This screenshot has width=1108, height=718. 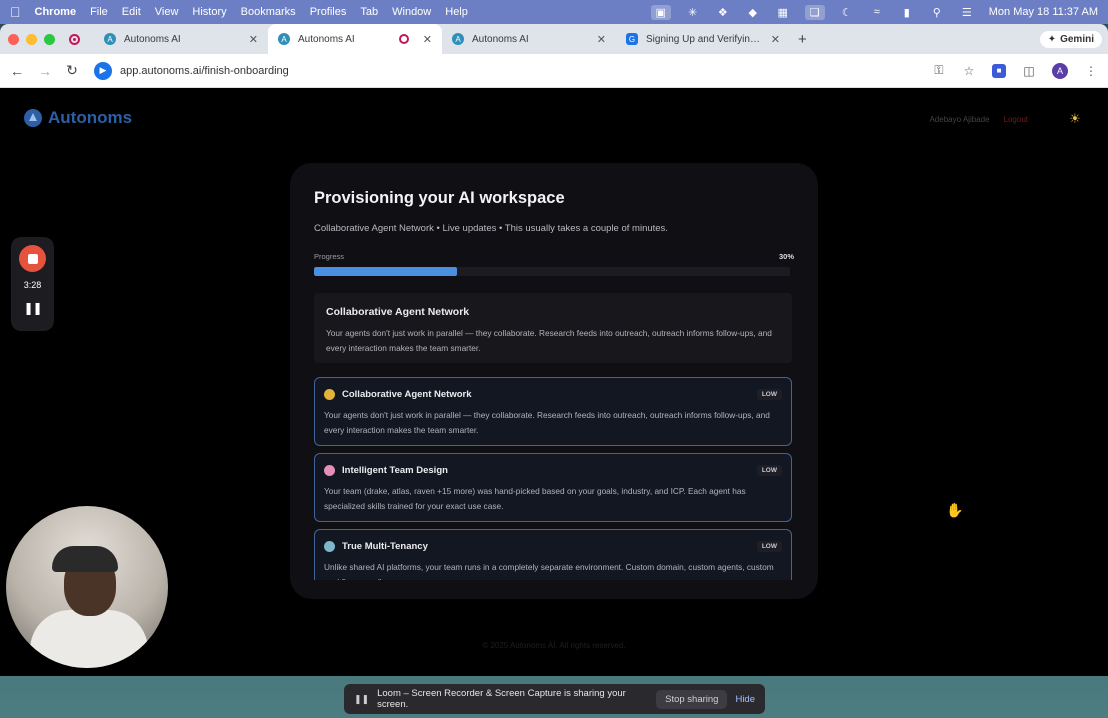 I want to click on window-switch-icon: ❏, so click(x=814, y=12).